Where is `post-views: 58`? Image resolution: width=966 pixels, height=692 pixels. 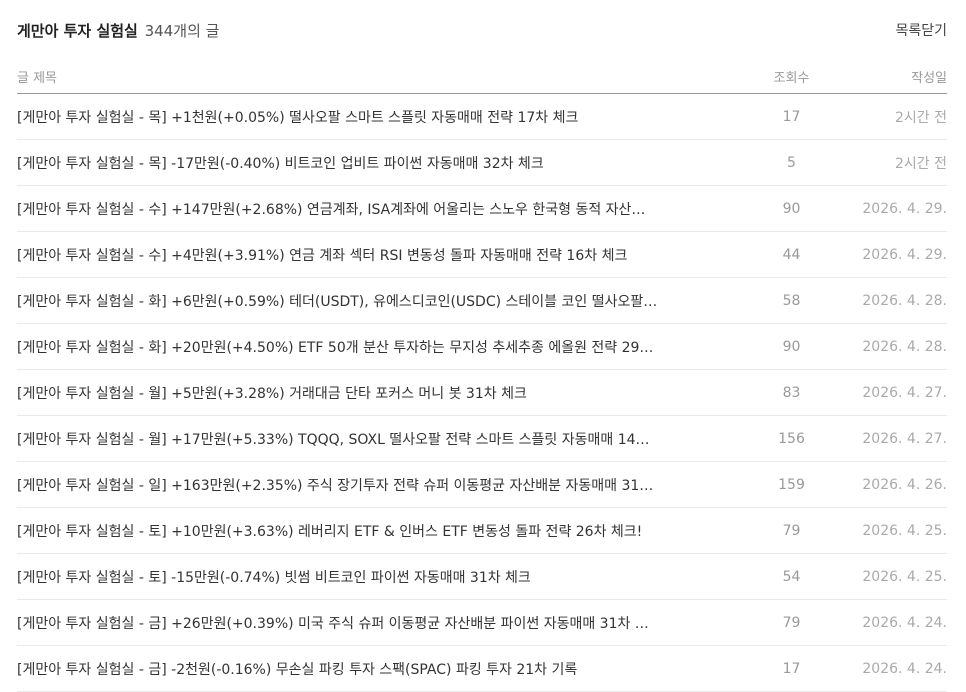 post-views: 58 is located at coordinates (791, 300).